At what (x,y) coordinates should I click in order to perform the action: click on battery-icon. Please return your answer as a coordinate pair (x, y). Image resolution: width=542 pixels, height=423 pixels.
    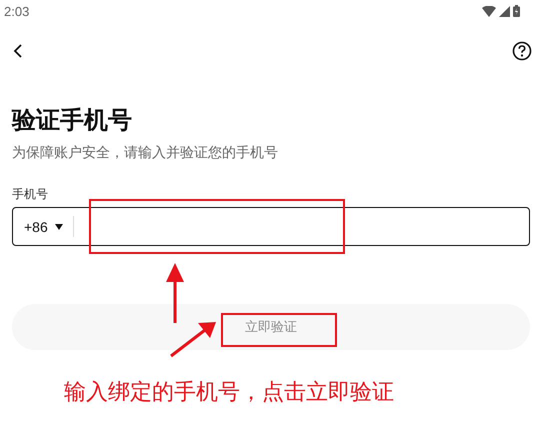
    Looking at the image, I should click on (516, 11).